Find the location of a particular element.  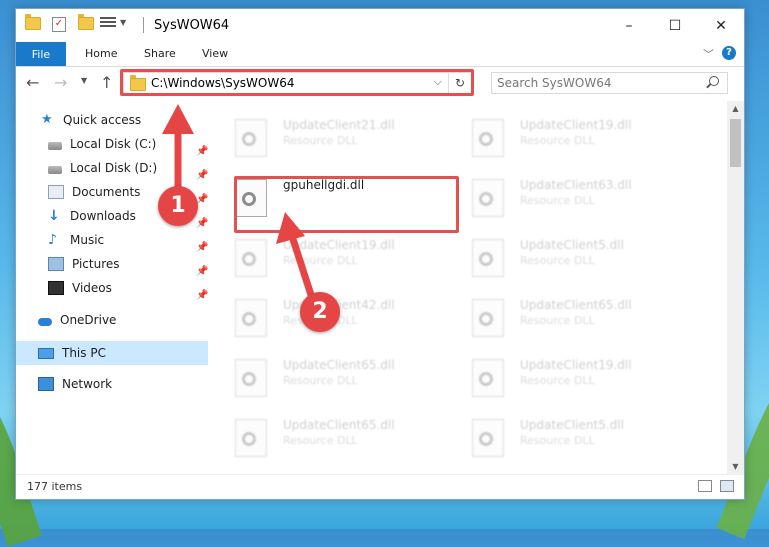

file-item: UpdateClient63.dll Resource DLL is located at coordinates (565, 196).